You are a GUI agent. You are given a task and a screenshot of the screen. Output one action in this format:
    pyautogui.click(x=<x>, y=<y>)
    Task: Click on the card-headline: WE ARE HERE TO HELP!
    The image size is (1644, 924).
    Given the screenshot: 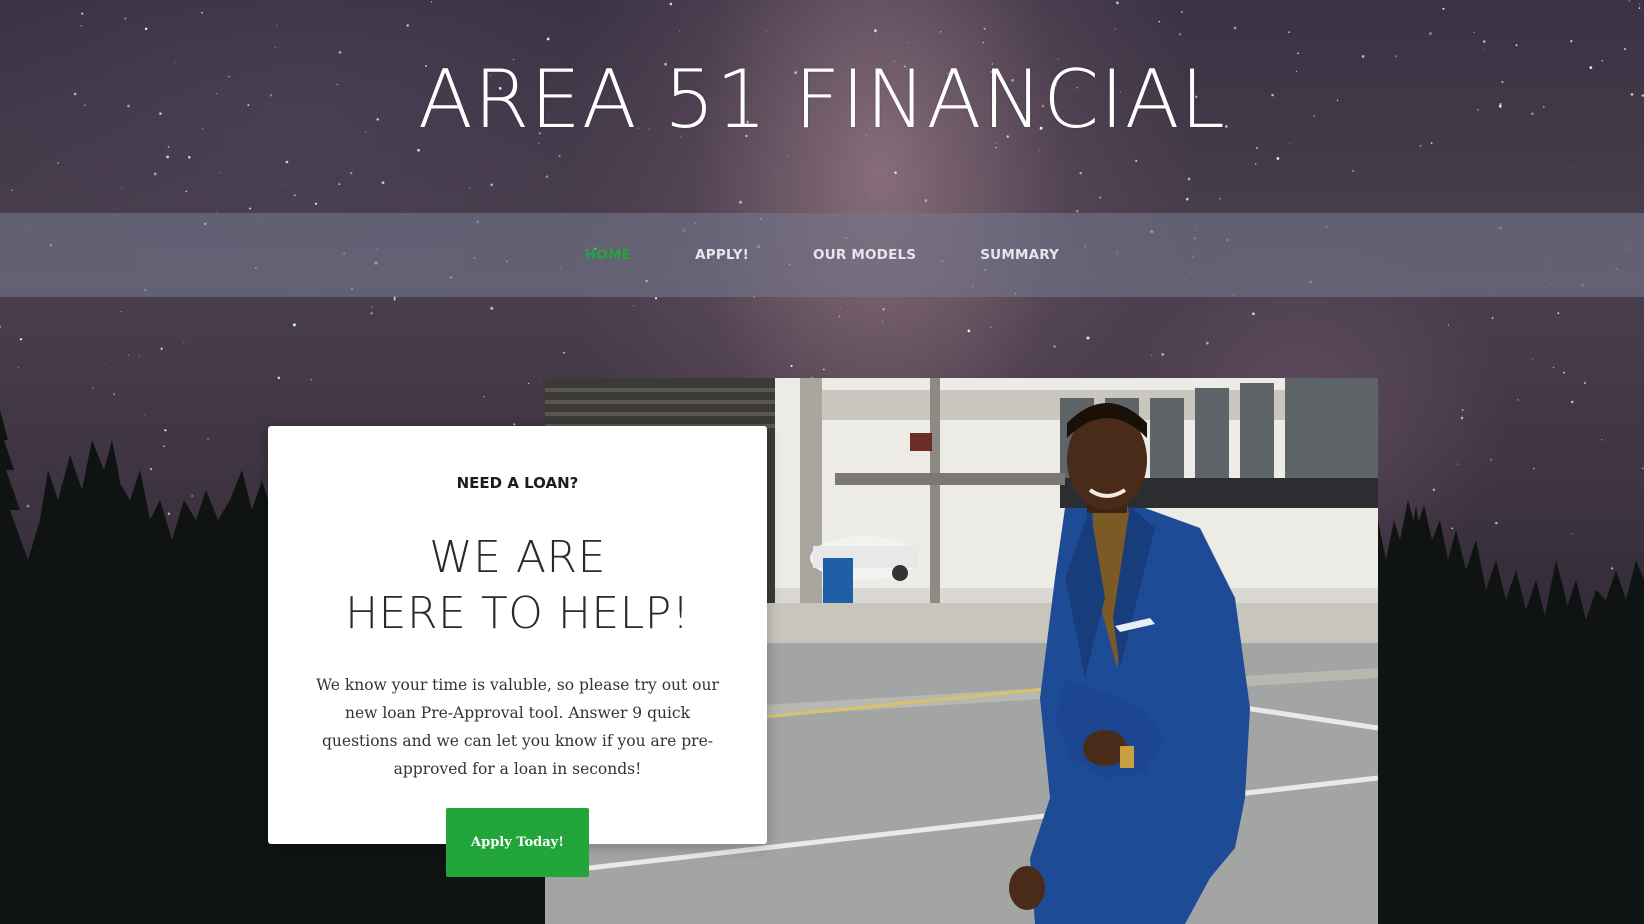 What is the action you would take?
    pyautogui.click(x=517, y=586)
    